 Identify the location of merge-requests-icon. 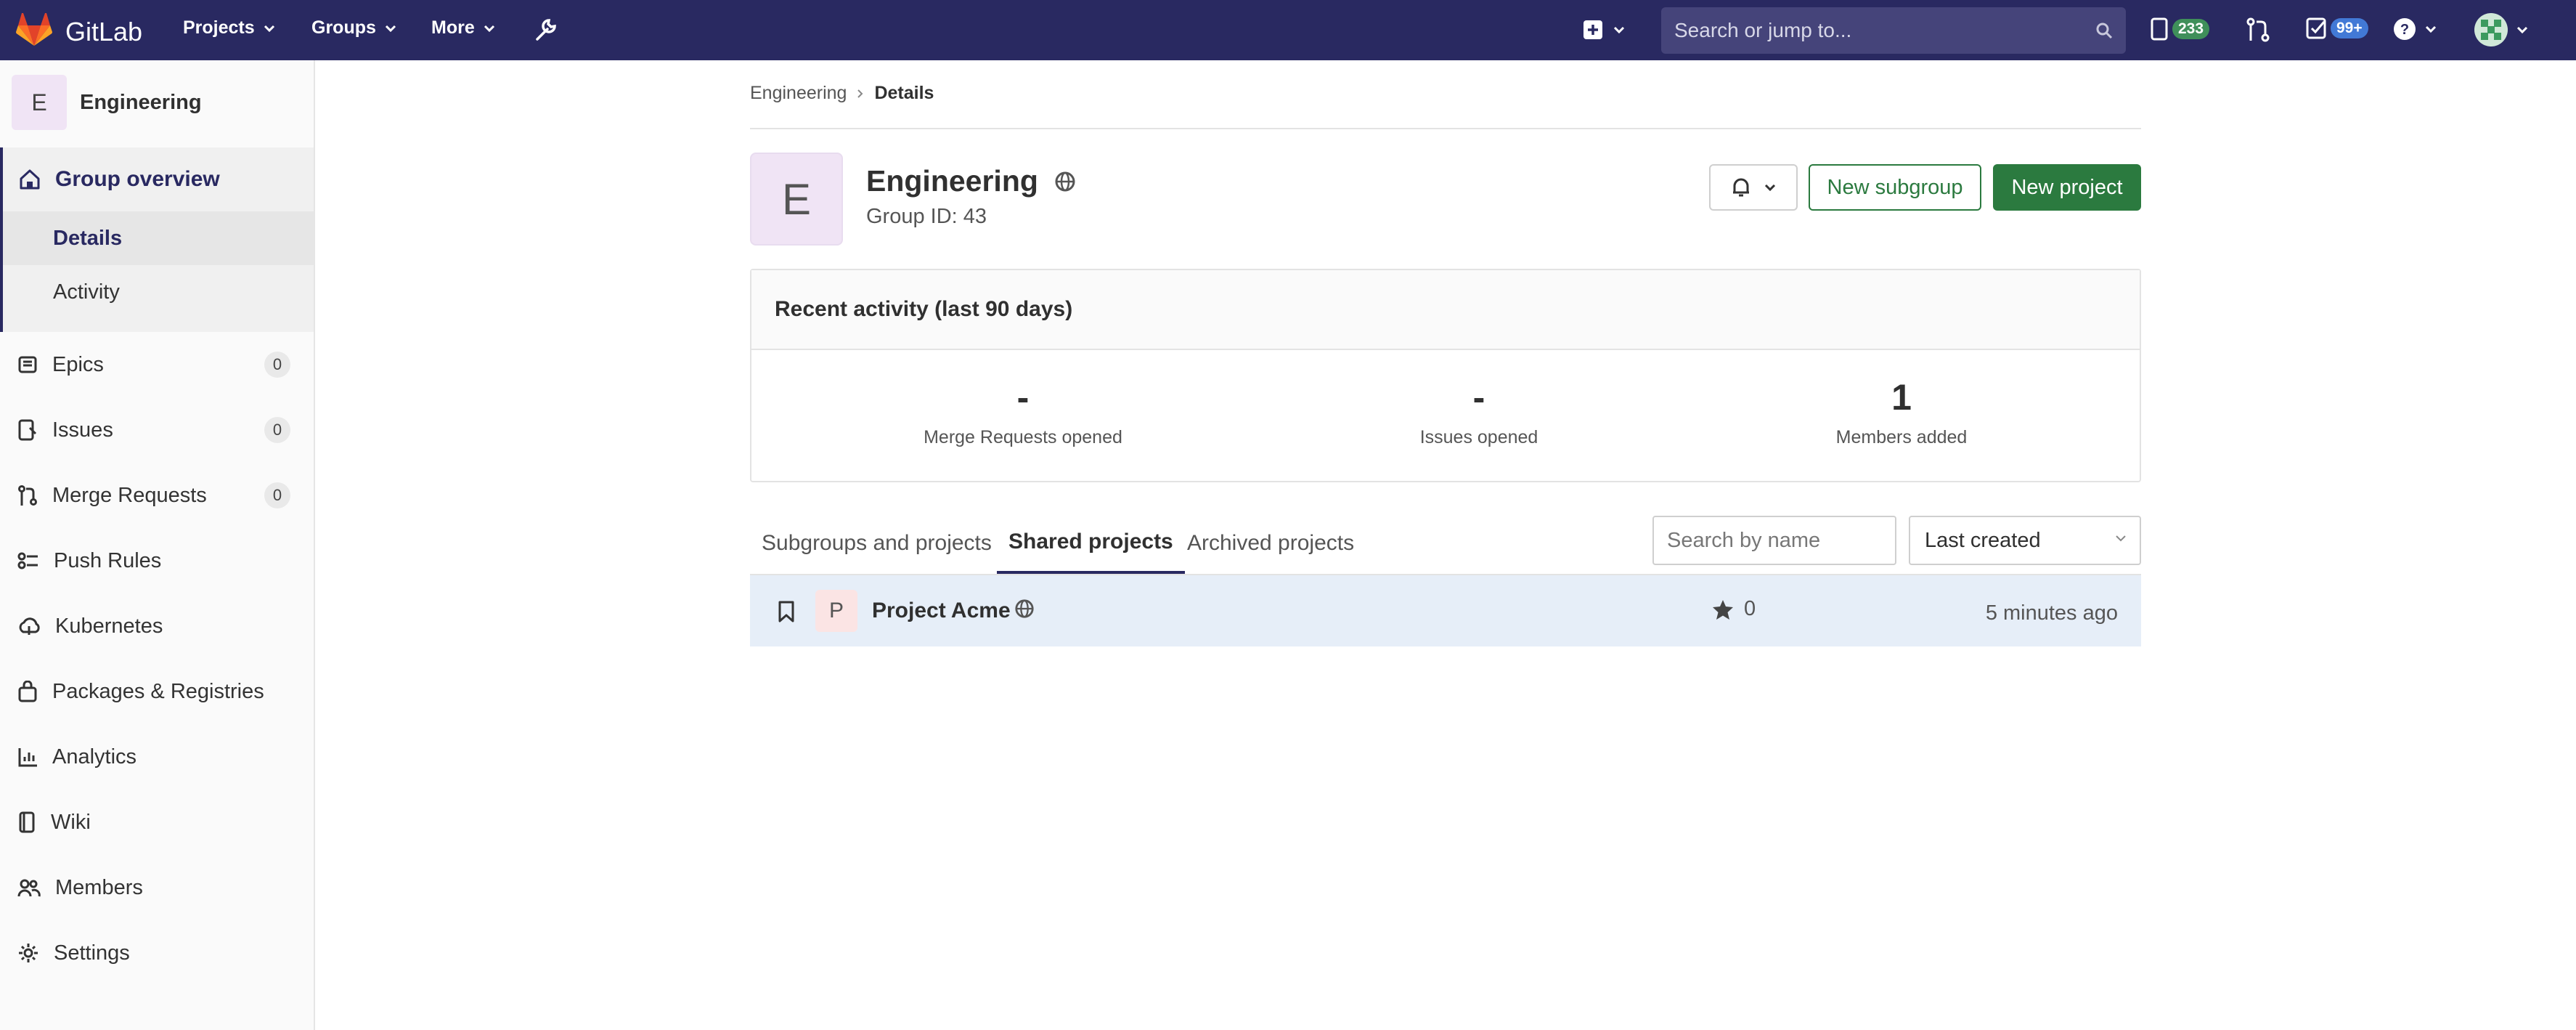
(2258, 29).